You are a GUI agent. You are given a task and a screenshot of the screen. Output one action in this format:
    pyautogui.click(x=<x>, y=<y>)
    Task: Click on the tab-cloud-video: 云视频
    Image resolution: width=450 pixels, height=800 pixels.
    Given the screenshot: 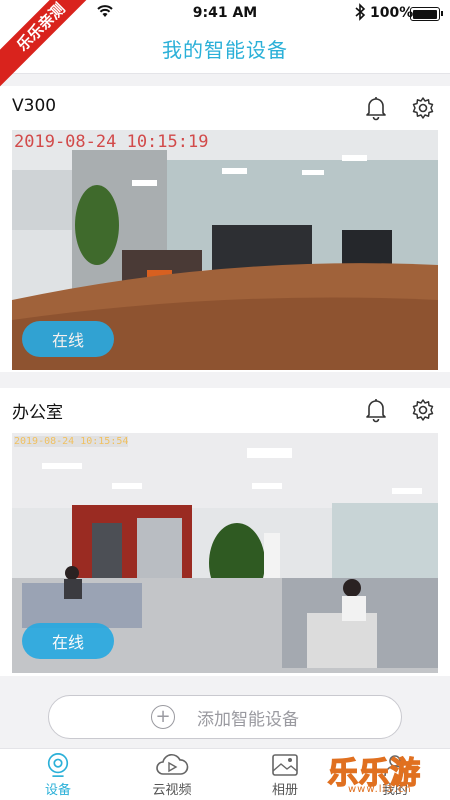 What is the action you would take?
    pyautogui.click(x=172, y=774)
    